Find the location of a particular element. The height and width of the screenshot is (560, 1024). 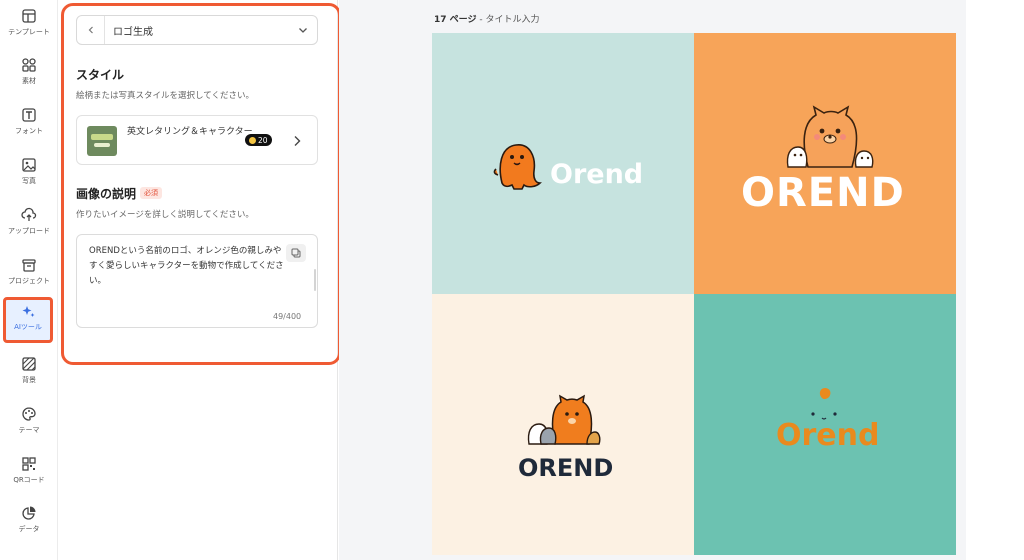

style-selector-card: 英文レタリング＆キャラクター 20 is located at coordinates (197, 140).